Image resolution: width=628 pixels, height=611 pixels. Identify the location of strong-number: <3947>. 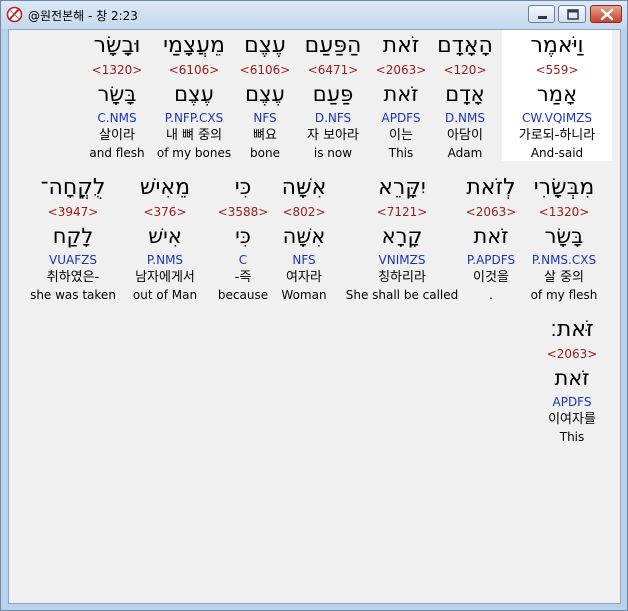
(73, 212).